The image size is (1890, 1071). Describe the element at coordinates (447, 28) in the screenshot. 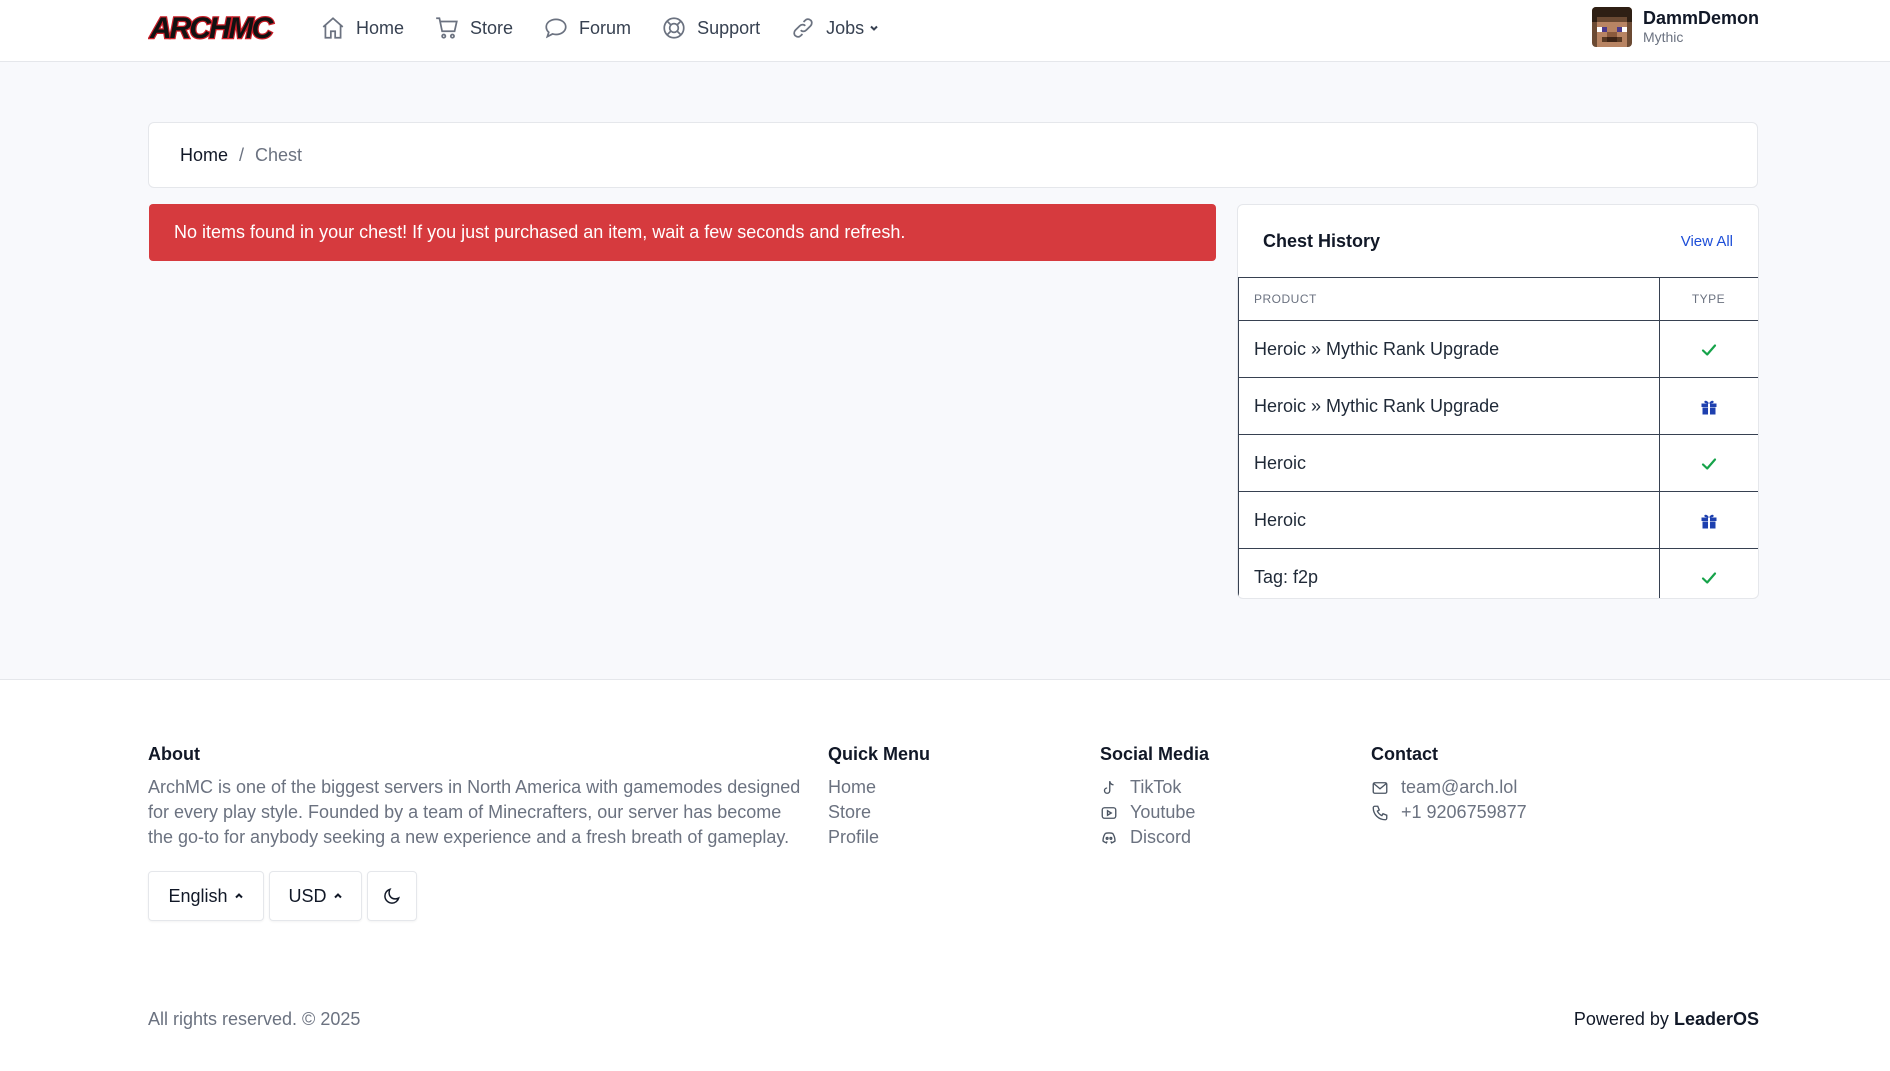

I see `cart-icon` at that location.